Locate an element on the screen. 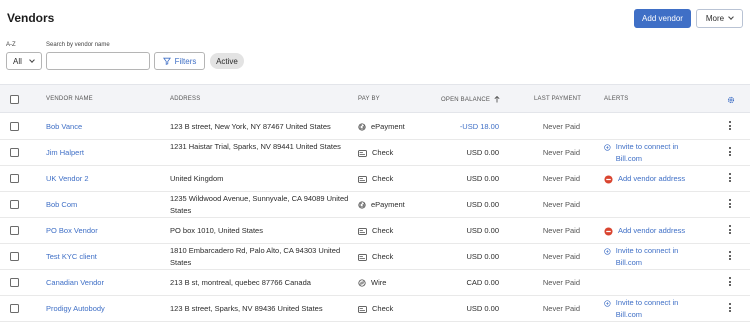 Image resolution: width=750 pixels, height=327 pixels. column-header-alerts: ALERTS is located at coordinates (616, 99).